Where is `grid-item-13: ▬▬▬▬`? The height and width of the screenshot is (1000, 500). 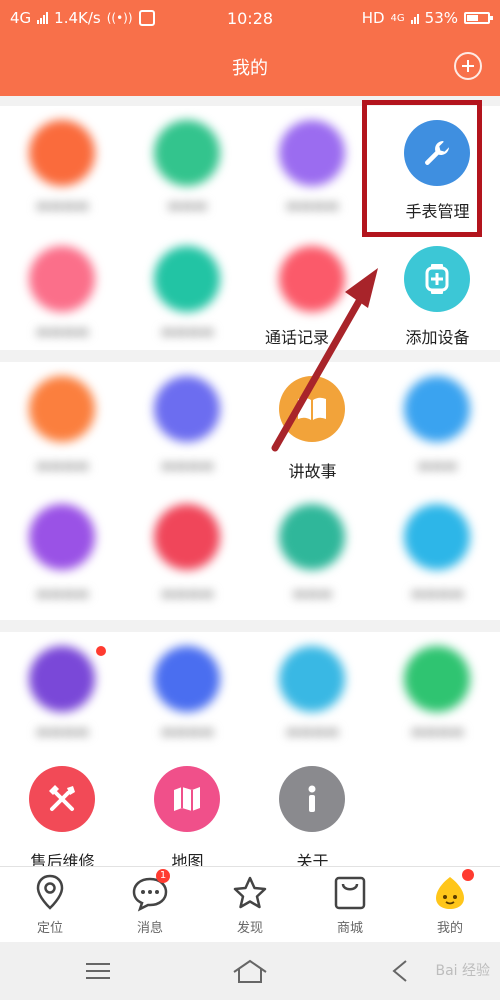 grid-item-13: ▬▬▬▬ is located at coordinates (62, 549).